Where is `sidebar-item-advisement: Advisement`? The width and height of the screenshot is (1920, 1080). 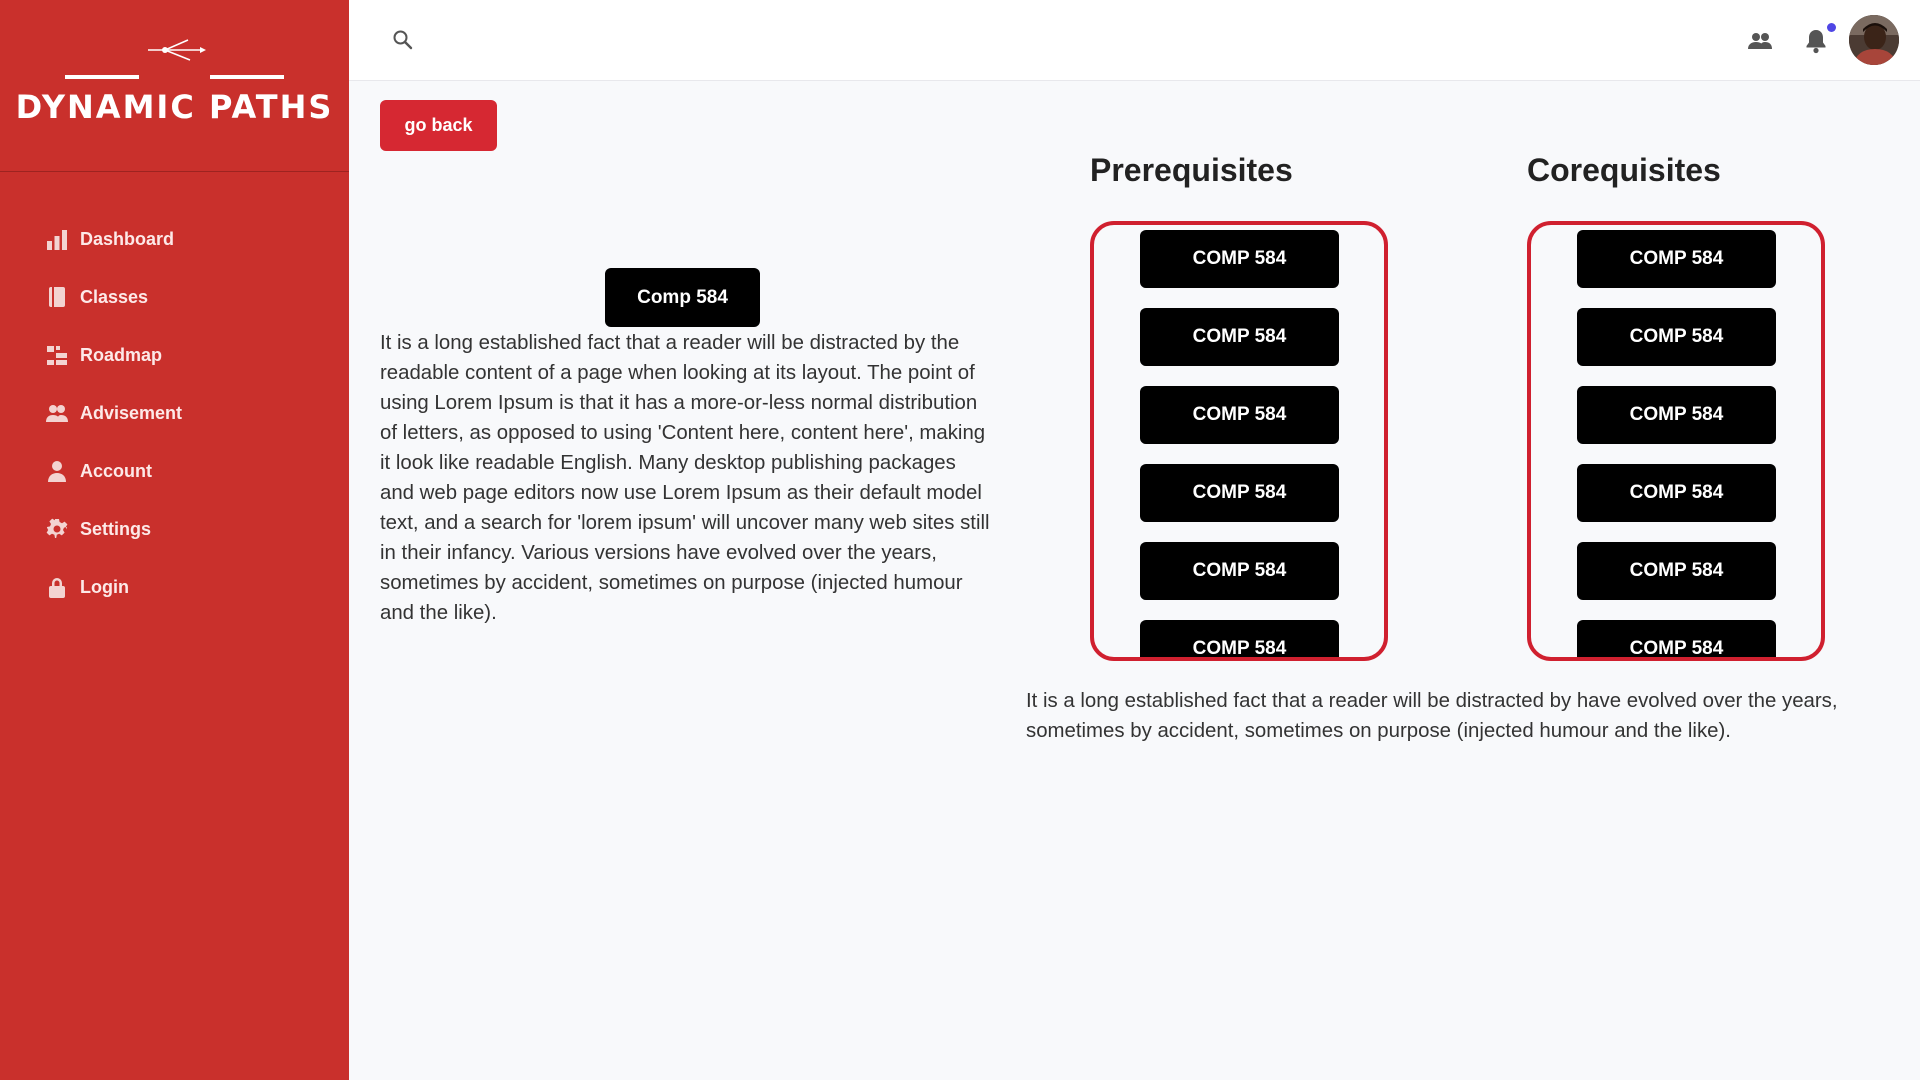 sidebar-item-advisement: Advisement is located at coordinates (174, 413).